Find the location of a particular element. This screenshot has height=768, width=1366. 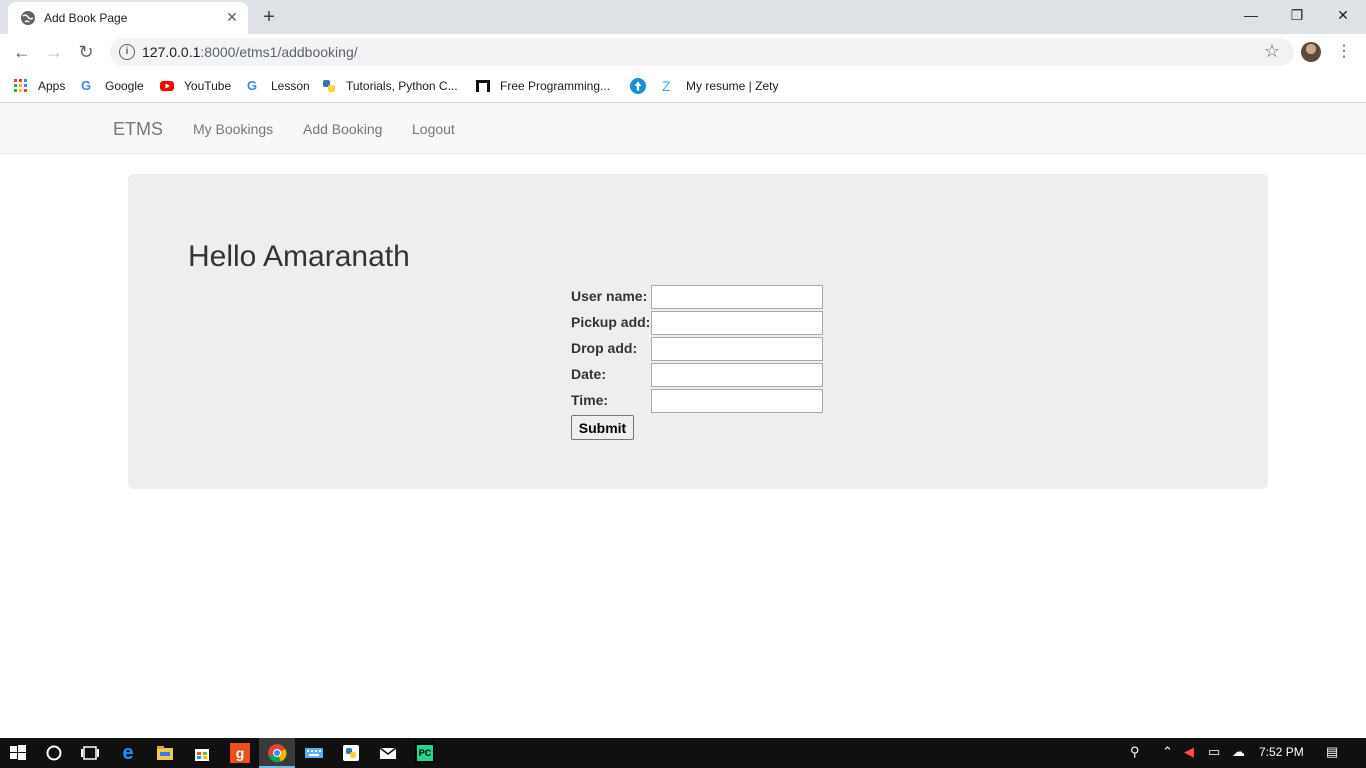

date-input is located at coordinates (737, 375).